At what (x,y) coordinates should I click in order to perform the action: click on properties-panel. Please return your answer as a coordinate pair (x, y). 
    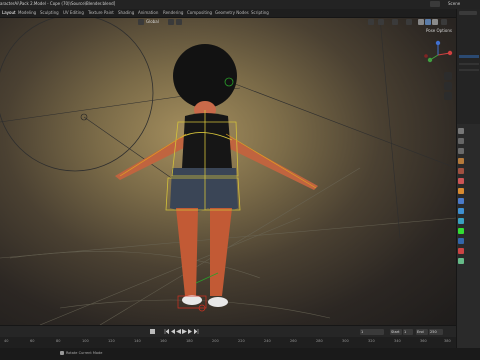
    Looking at the image, I should click on (468, 242).